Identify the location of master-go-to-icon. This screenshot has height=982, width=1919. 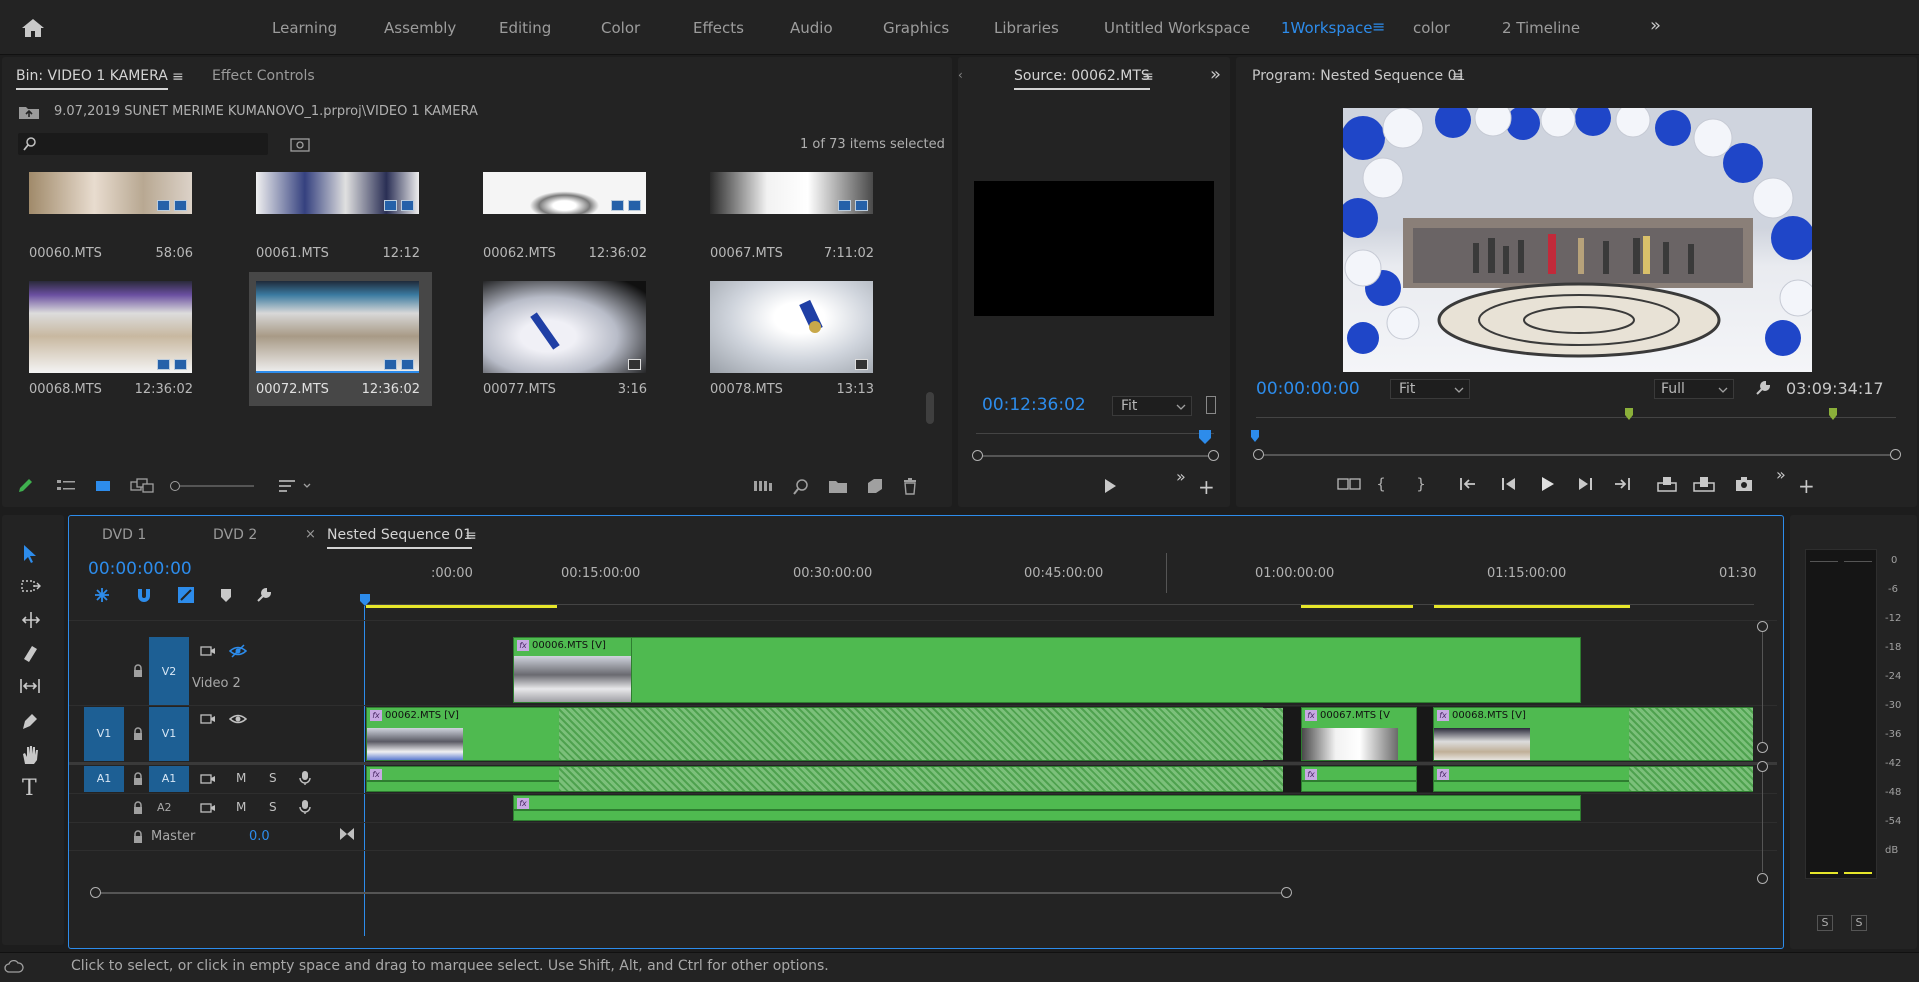
(347, 834).